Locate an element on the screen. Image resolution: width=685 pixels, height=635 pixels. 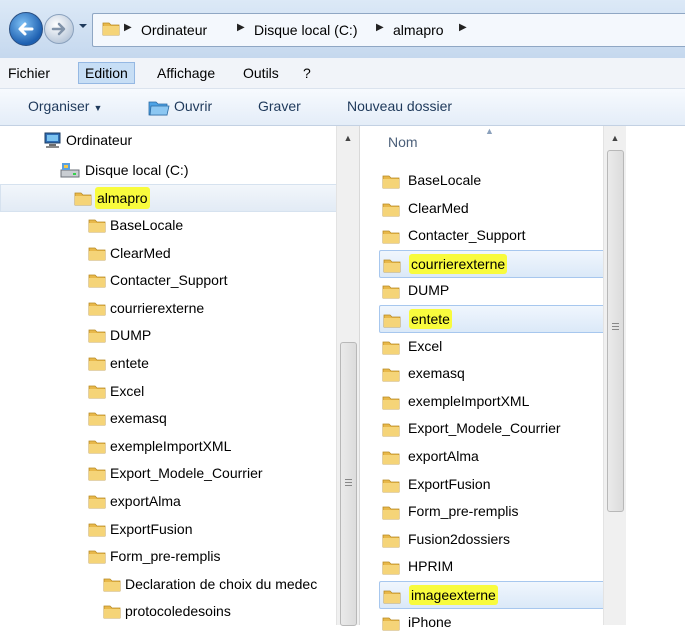
file-item: imageexterne is located at coordinates (492, 595).